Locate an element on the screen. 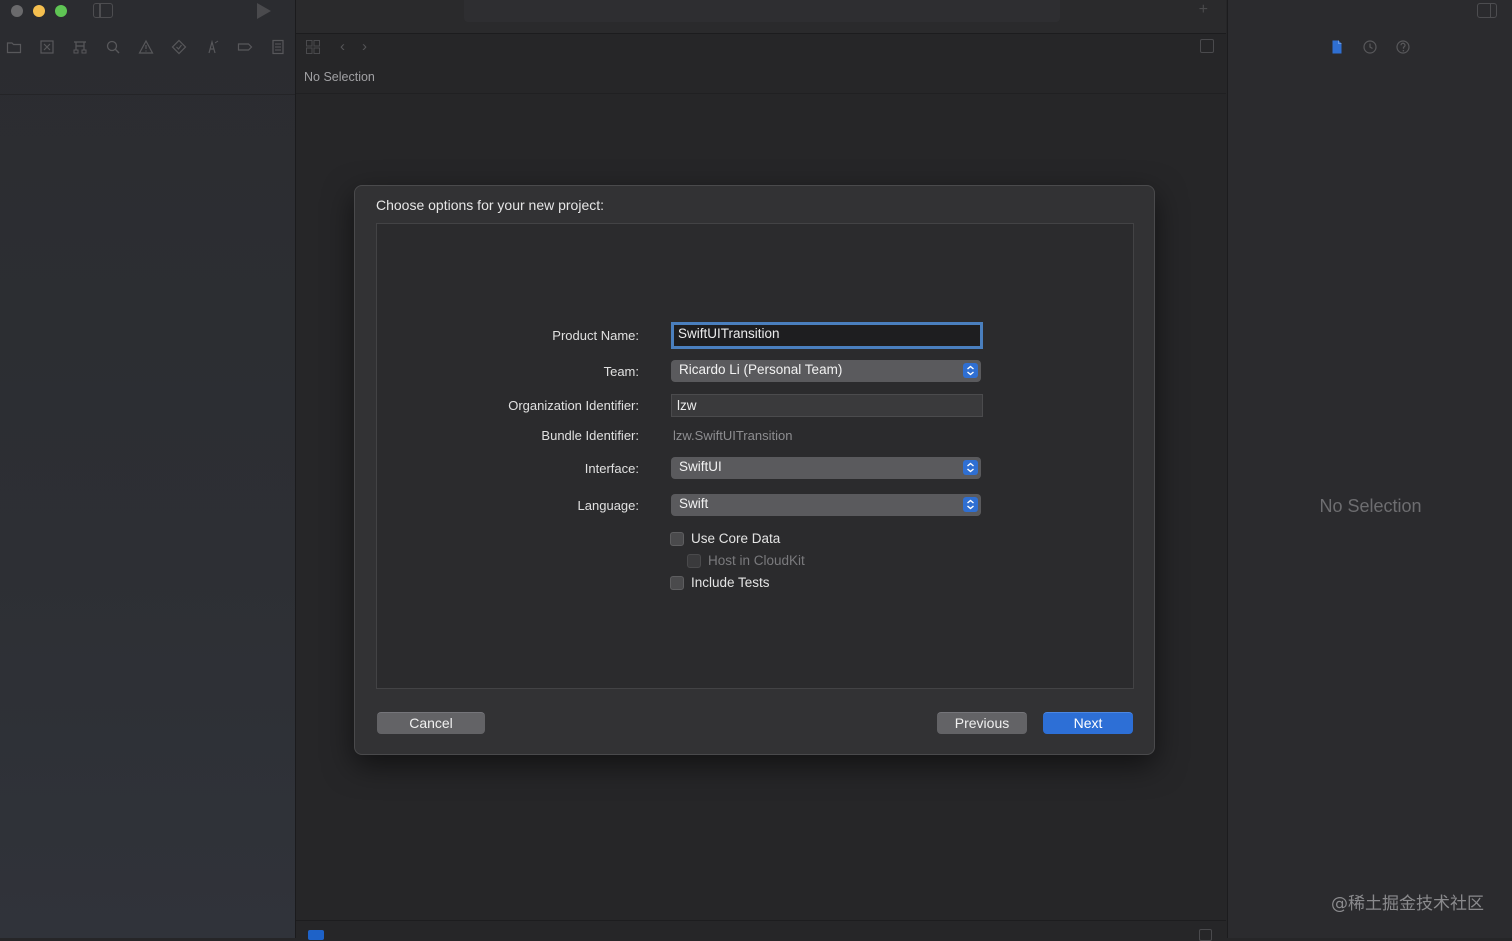 This screenshot has width=1512, height=941. source-control-icon is located at coordinates (47, 47).